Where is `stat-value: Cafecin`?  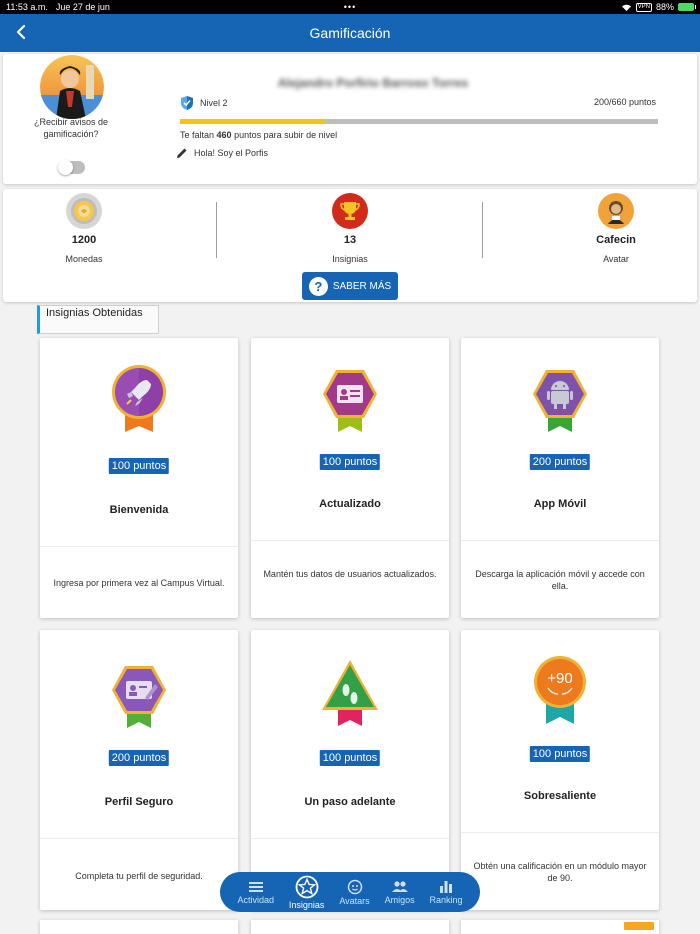
stat-value: Cafecin is located at coordinates (616, 240).